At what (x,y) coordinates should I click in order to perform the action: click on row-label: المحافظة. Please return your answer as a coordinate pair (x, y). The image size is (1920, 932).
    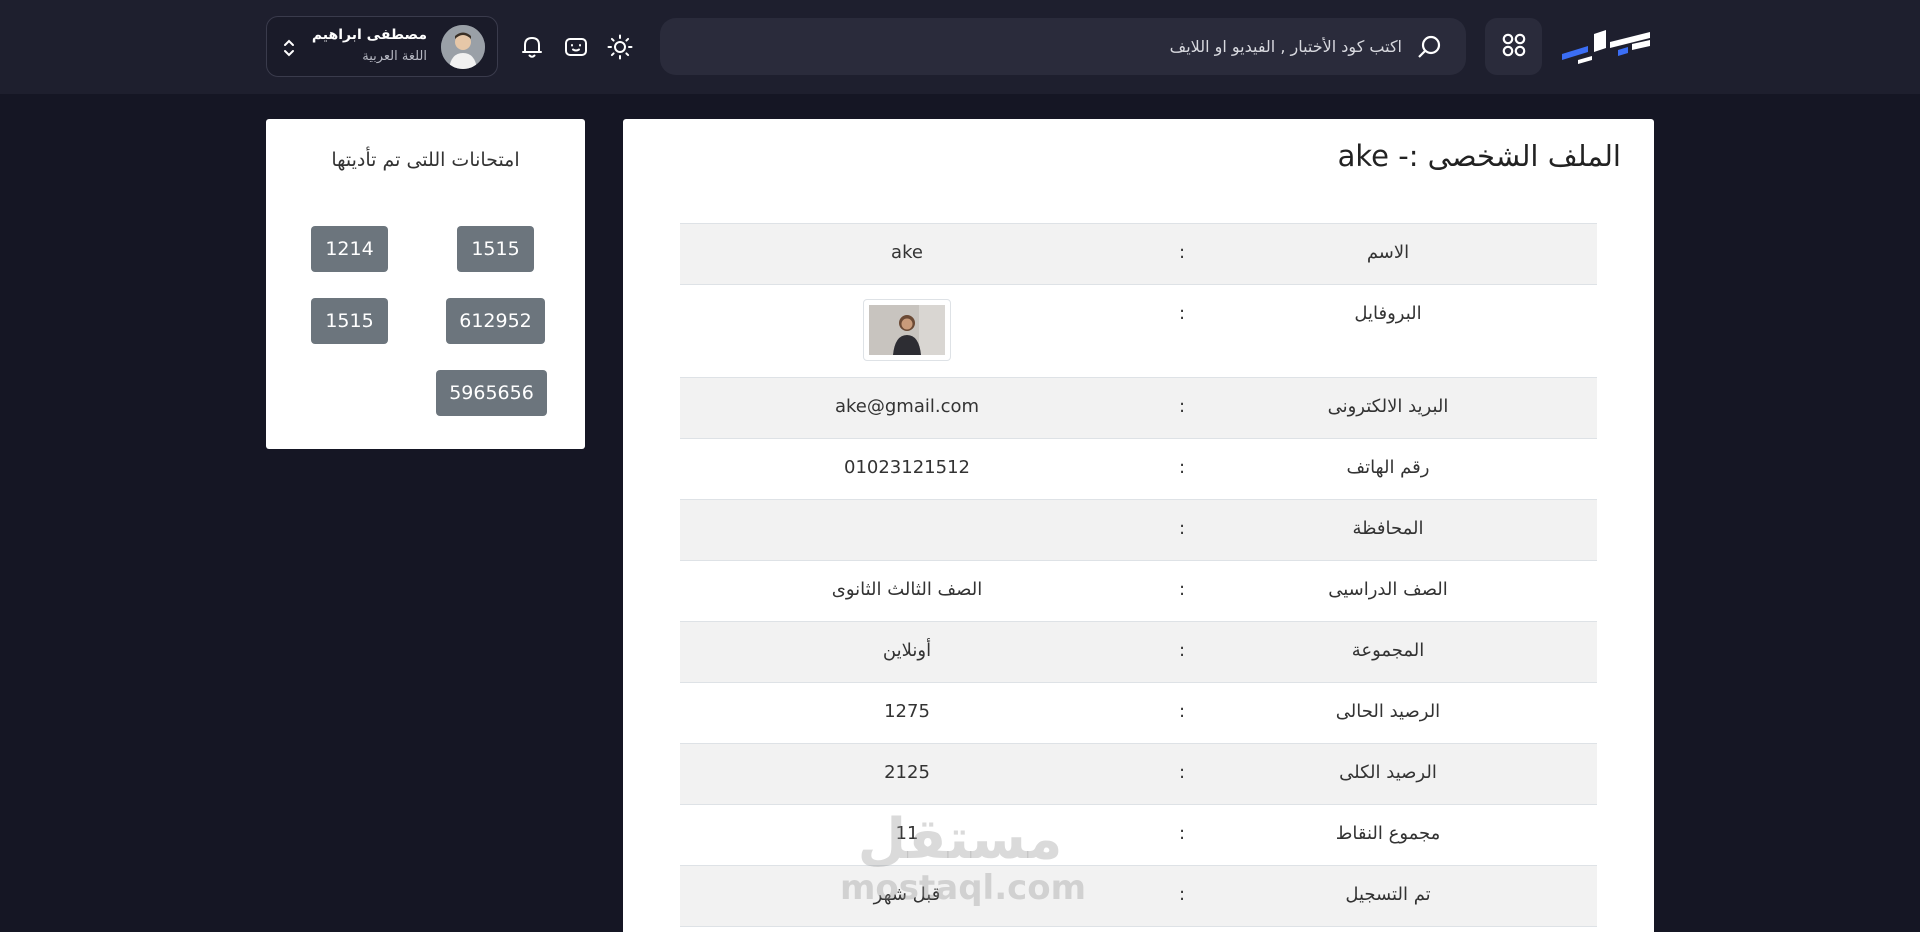
    Looking at the image, I should click on (1388, 528).